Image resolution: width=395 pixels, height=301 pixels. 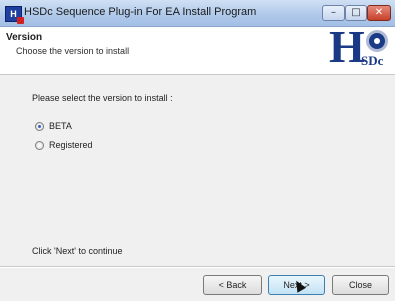 I want to click on page-title: Version, so click(x=24, y=37).